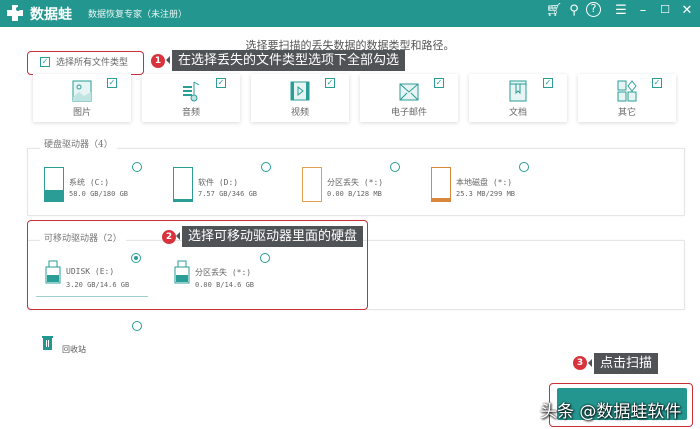 The height and width of the screenshot is (429, 700). What do you see at coordinates (225, 285) in the screenshot?
I see `usb-drive-size: 0.00 B/14.6 GB` at bounding box center [225, 285].